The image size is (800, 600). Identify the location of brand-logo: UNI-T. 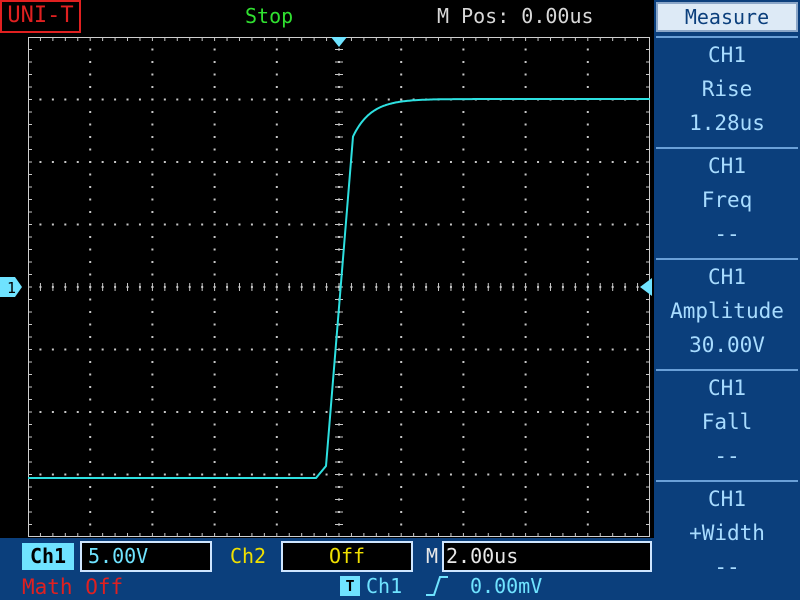
(40, 16).